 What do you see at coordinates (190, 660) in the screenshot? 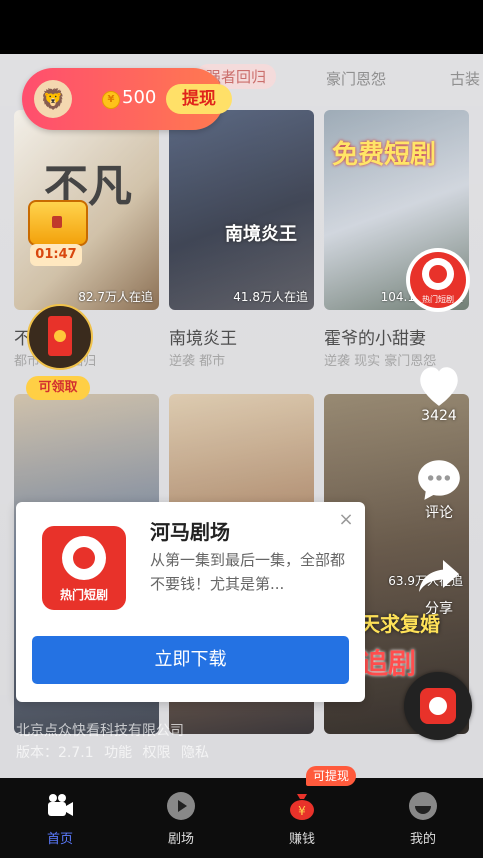
I see `download-button: 立即下载` at bounding box center [190, 660].